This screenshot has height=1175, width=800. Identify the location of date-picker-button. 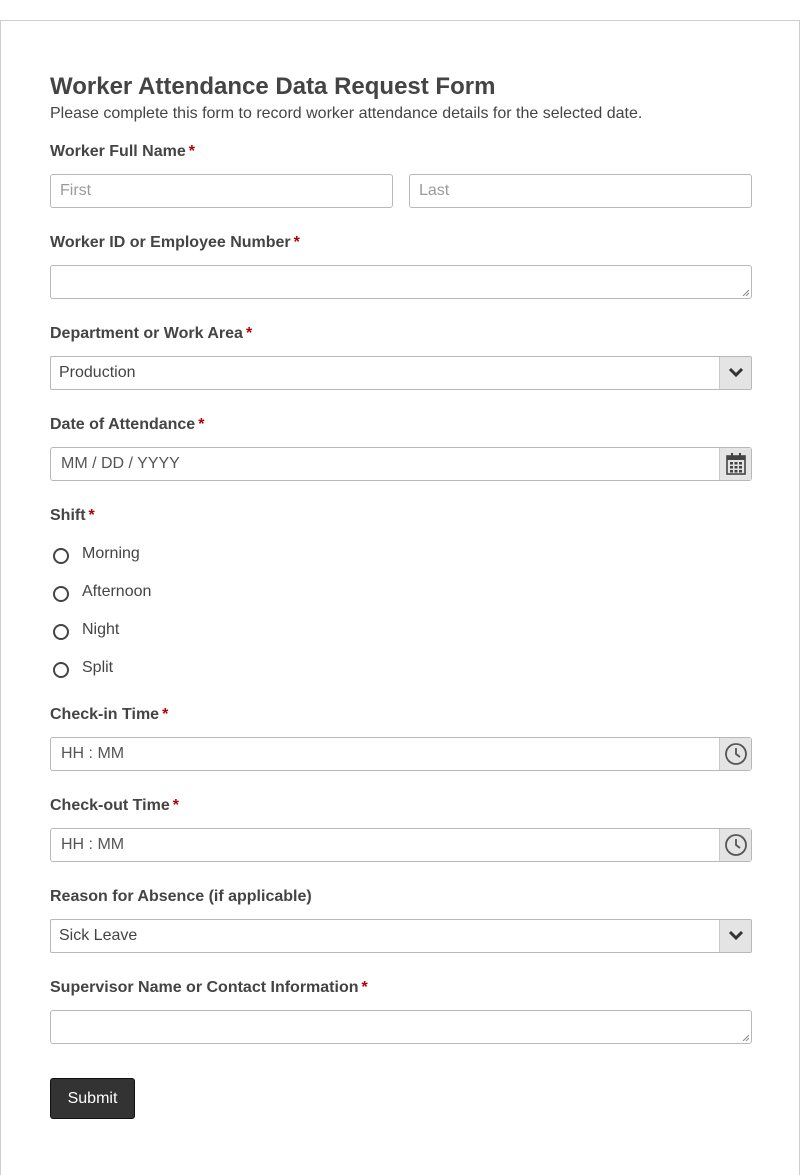
(735, 464).